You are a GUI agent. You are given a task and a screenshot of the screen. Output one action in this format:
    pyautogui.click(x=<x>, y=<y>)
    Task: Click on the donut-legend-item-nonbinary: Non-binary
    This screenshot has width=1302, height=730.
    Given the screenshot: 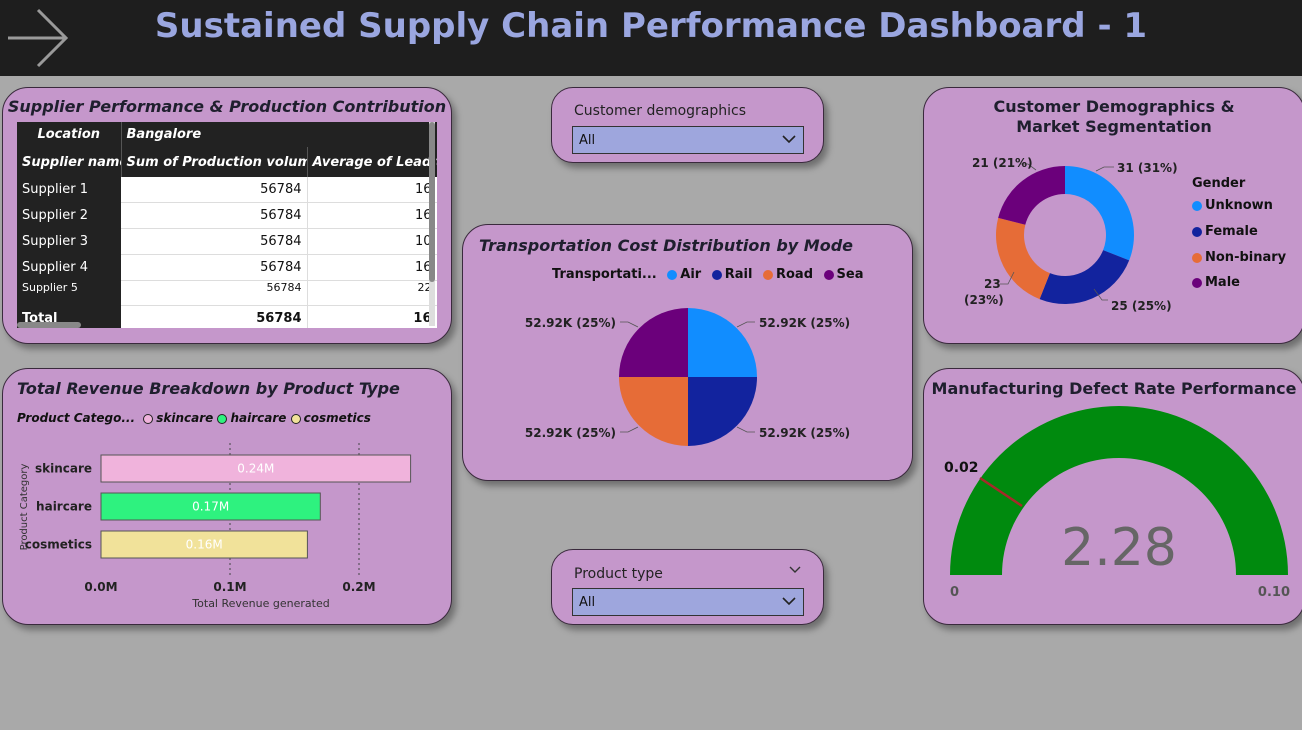 What is the action you would take?
    pyautogui.click(x=1239, y=257)
    